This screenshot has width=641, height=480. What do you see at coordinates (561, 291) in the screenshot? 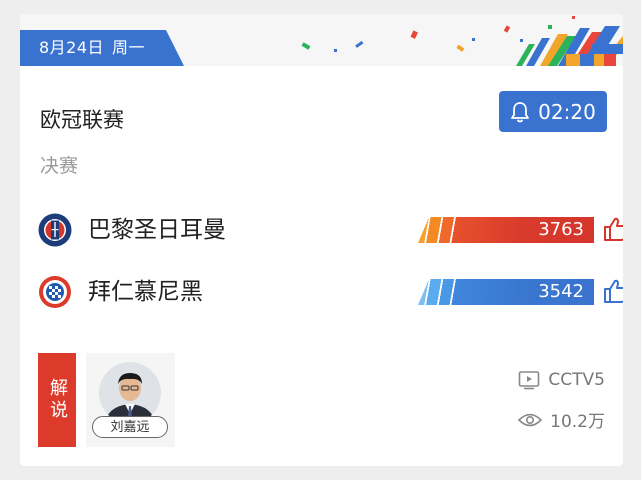
I see `vote-count: 3542` at bounding box center [561, 291].